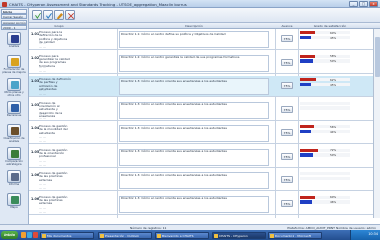 This screenshot has height=240, width=380. Describe the element at coordinates (325, 126) in the screenshot. I see `satisfaction-bar: 56%` at that location.